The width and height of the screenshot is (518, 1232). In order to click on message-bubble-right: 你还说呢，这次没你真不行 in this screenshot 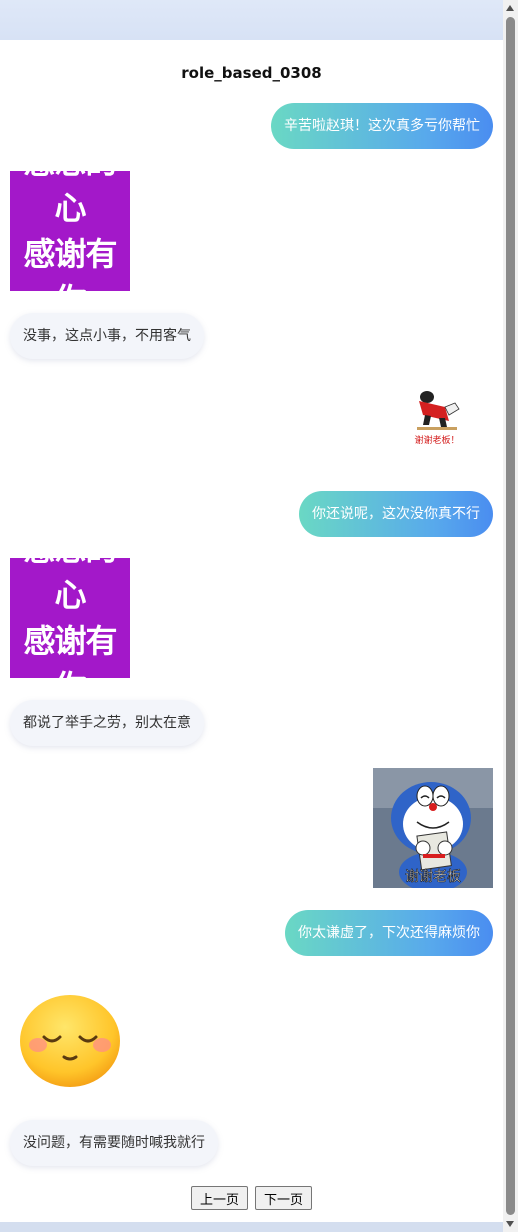, I will do `click(396, 514)`.